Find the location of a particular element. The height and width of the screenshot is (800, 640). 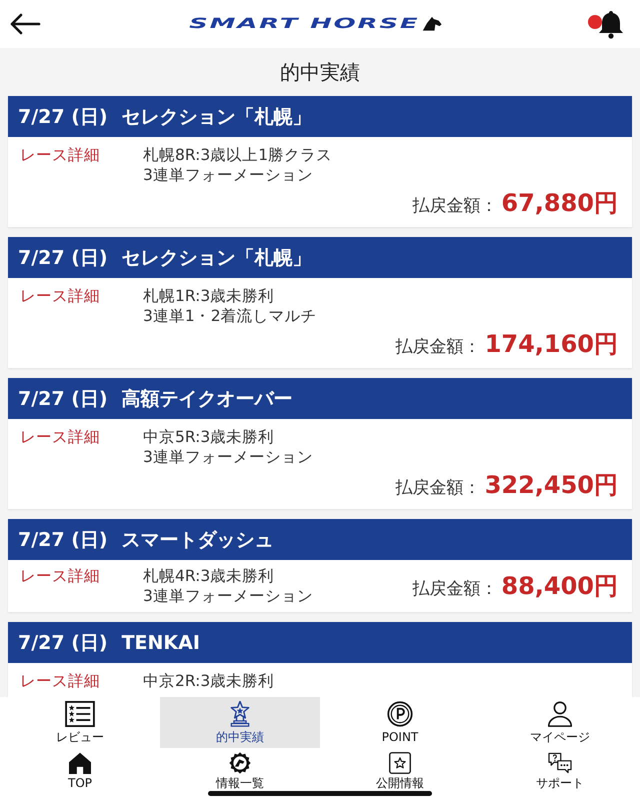

payout-amount: 322,450円 is located at coordinates (551, 485).